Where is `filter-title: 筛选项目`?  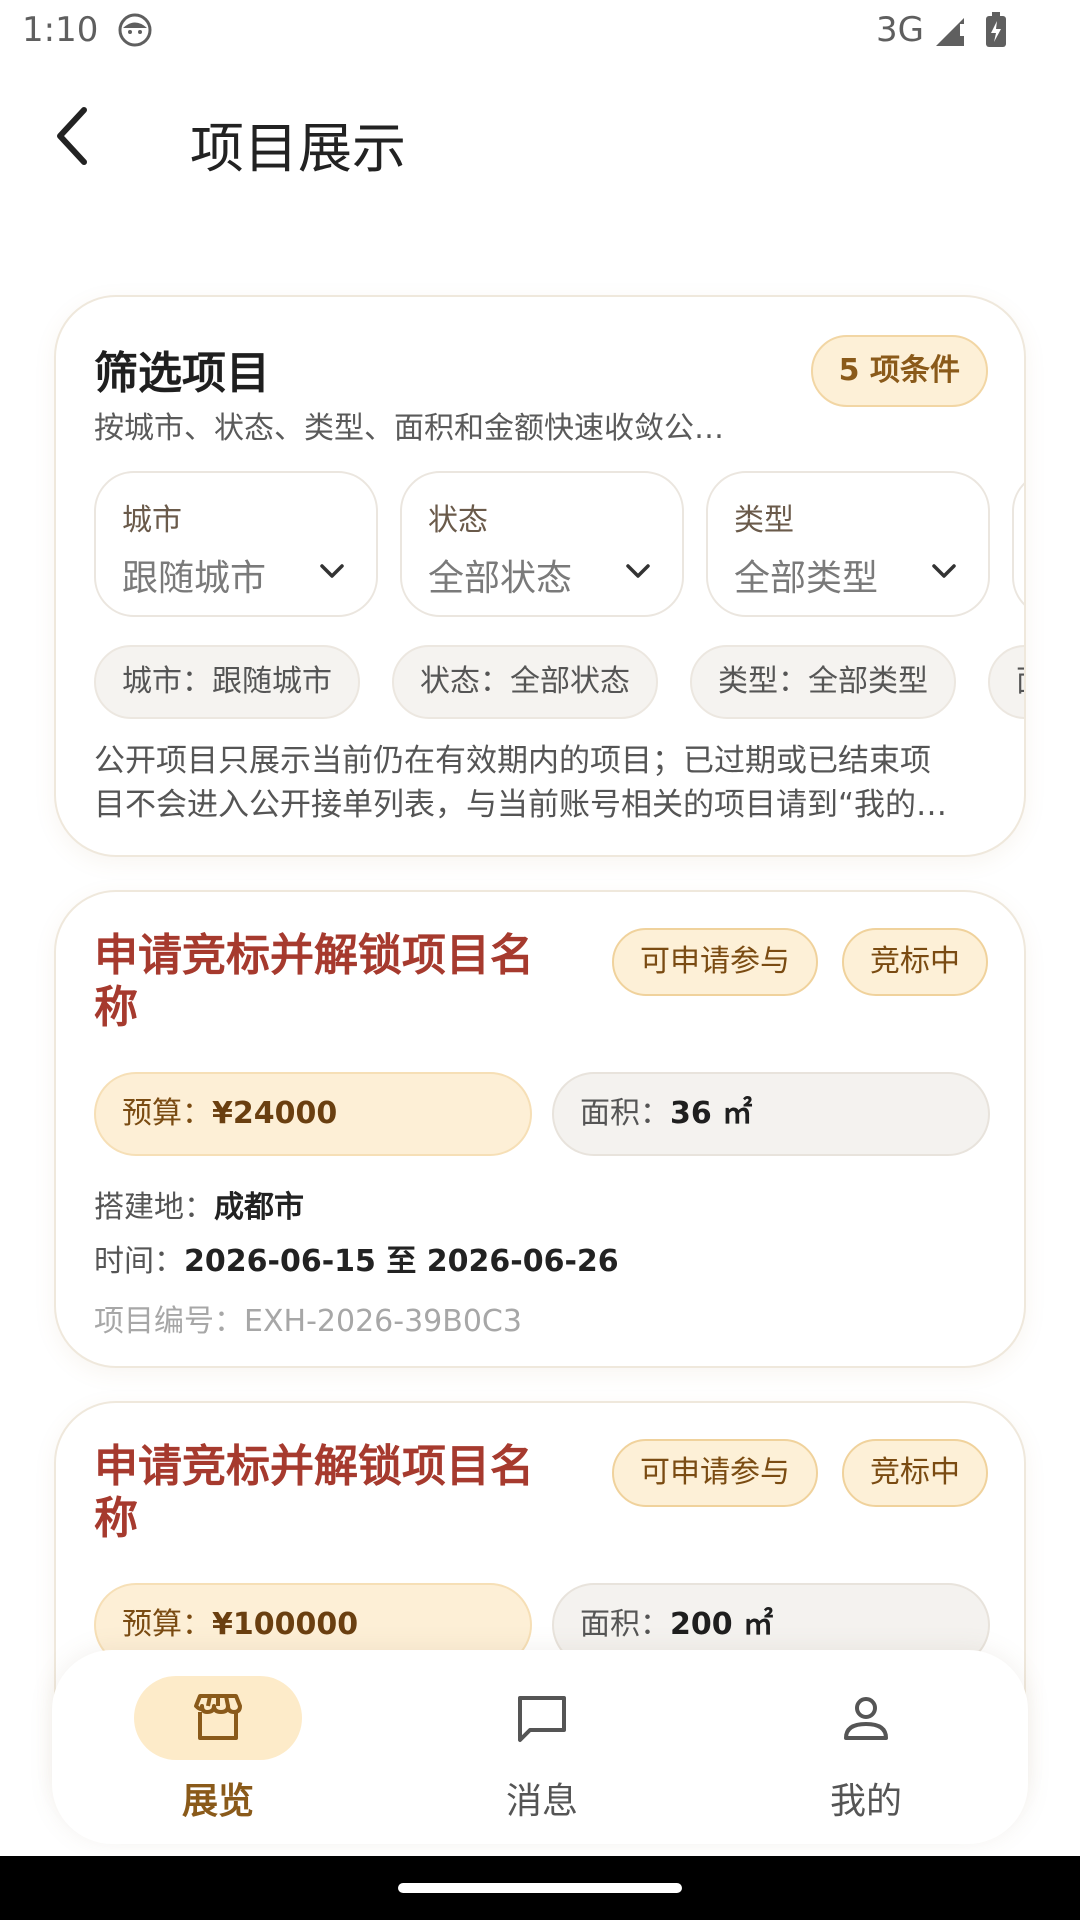
filter-title: 筛选项目 is located at coordinates (182, 373).